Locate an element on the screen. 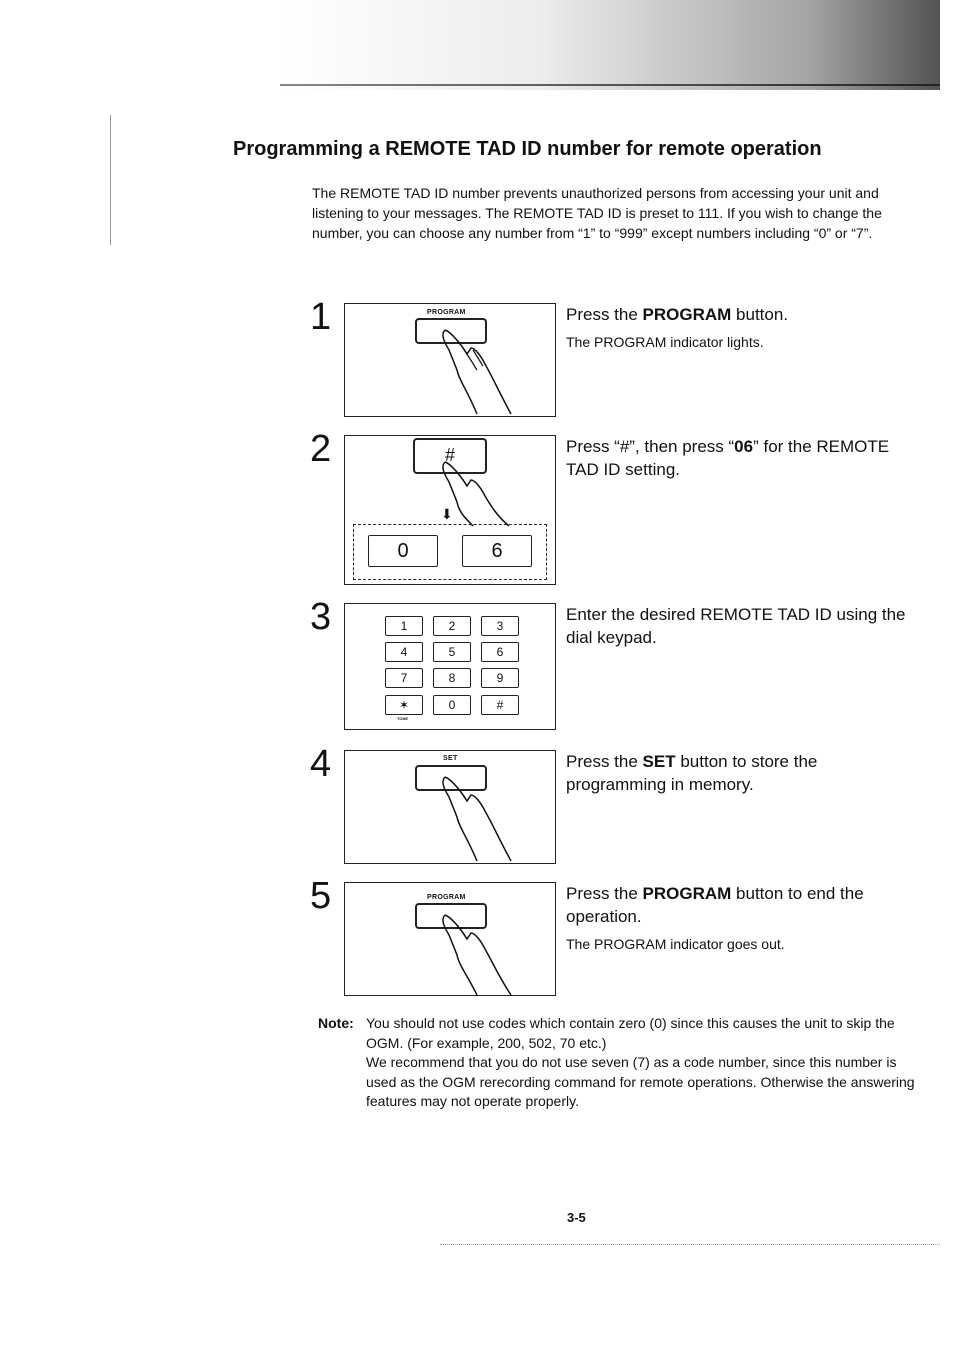 The width and height of the screenshot is (954, 1349). keypad-key: ✶ is located at coordinates (404, 705).